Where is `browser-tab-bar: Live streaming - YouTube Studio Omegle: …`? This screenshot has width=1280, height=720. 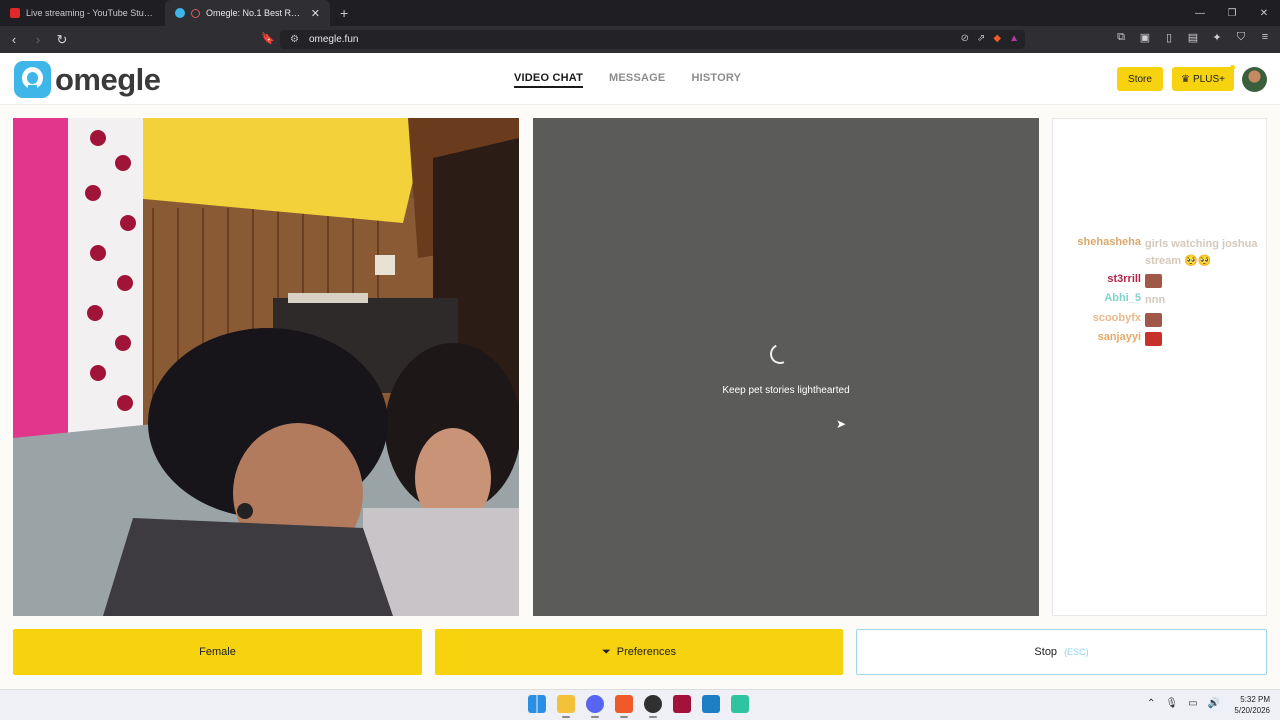
browser-tab-bar: Live streaming - YouTube Studio Omegle: … is located at coordinates (640, 13).